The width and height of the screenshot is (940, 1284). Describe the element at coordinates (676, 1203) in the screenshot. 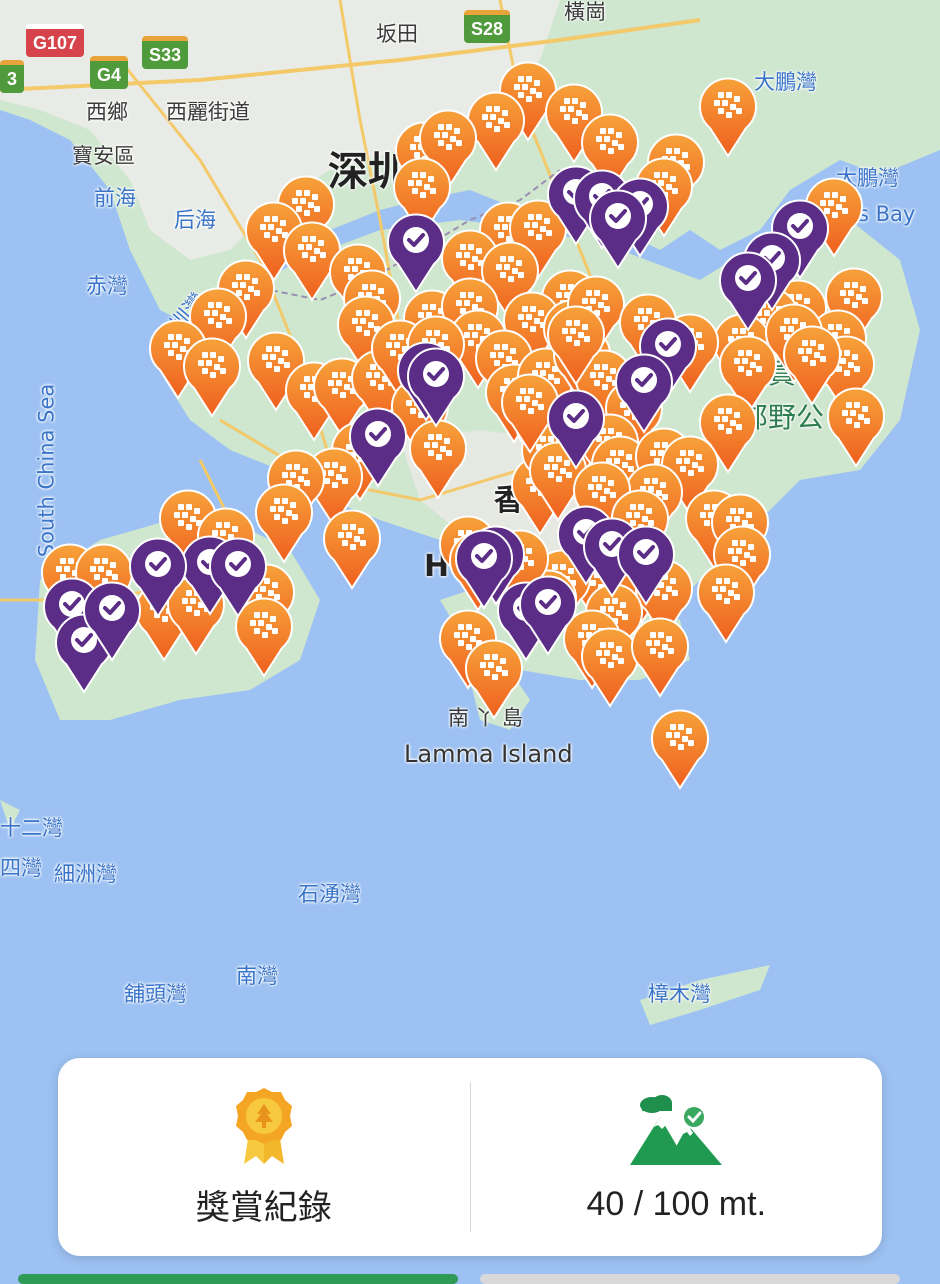

I see `progress-count: 40 / 100 mt.` at that location.